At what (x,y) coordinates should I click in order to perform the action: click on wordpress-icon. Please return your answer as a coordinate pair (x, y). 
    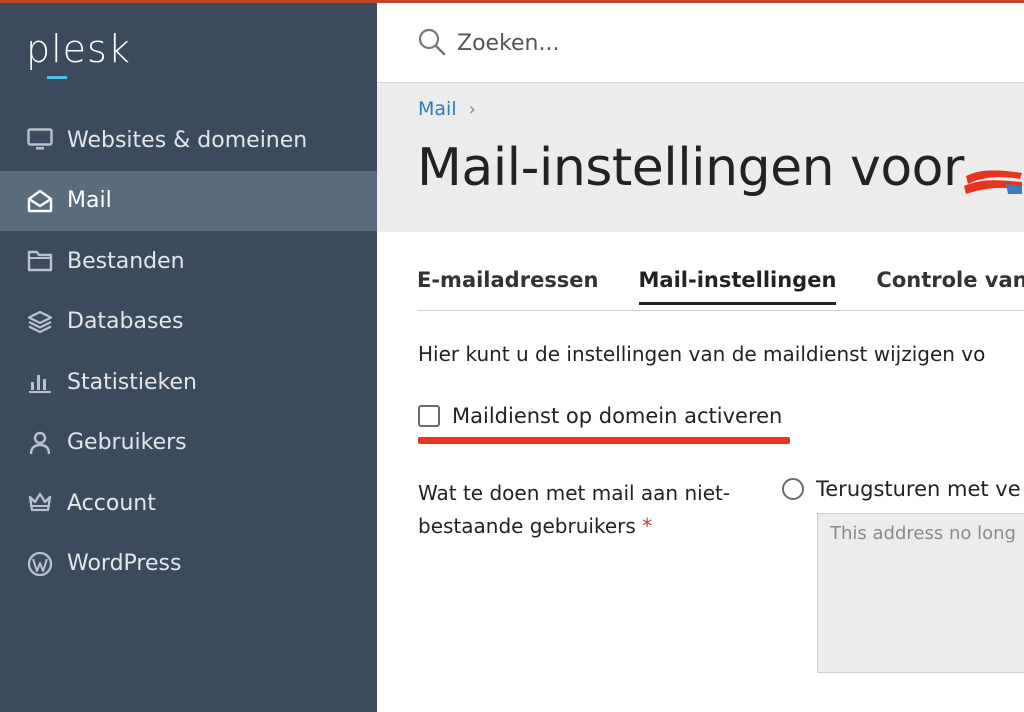
    Looking at the image, I should click on (40, 564).